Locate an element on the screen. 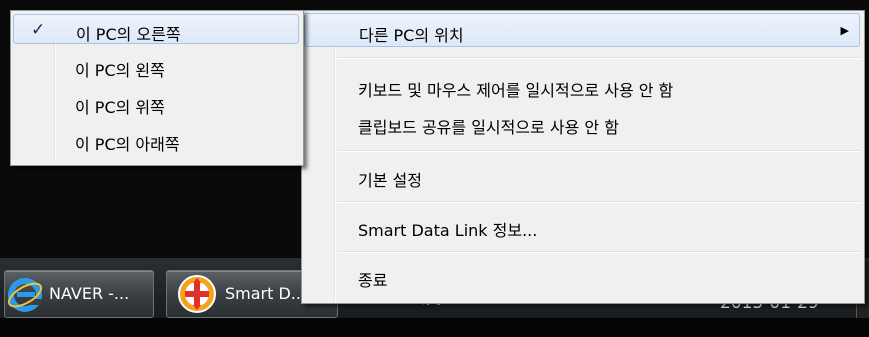 This screenshot has width=869, height=337. submenu-item-label: 이 PC의 오른쪽 is located at coordinates (128, 34).